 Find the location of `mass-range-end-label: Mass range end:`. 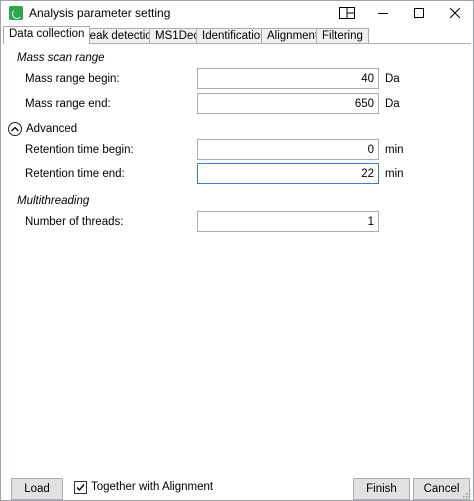

mass-range-end-label: Mass range end: is located at coordinates (68, 104).